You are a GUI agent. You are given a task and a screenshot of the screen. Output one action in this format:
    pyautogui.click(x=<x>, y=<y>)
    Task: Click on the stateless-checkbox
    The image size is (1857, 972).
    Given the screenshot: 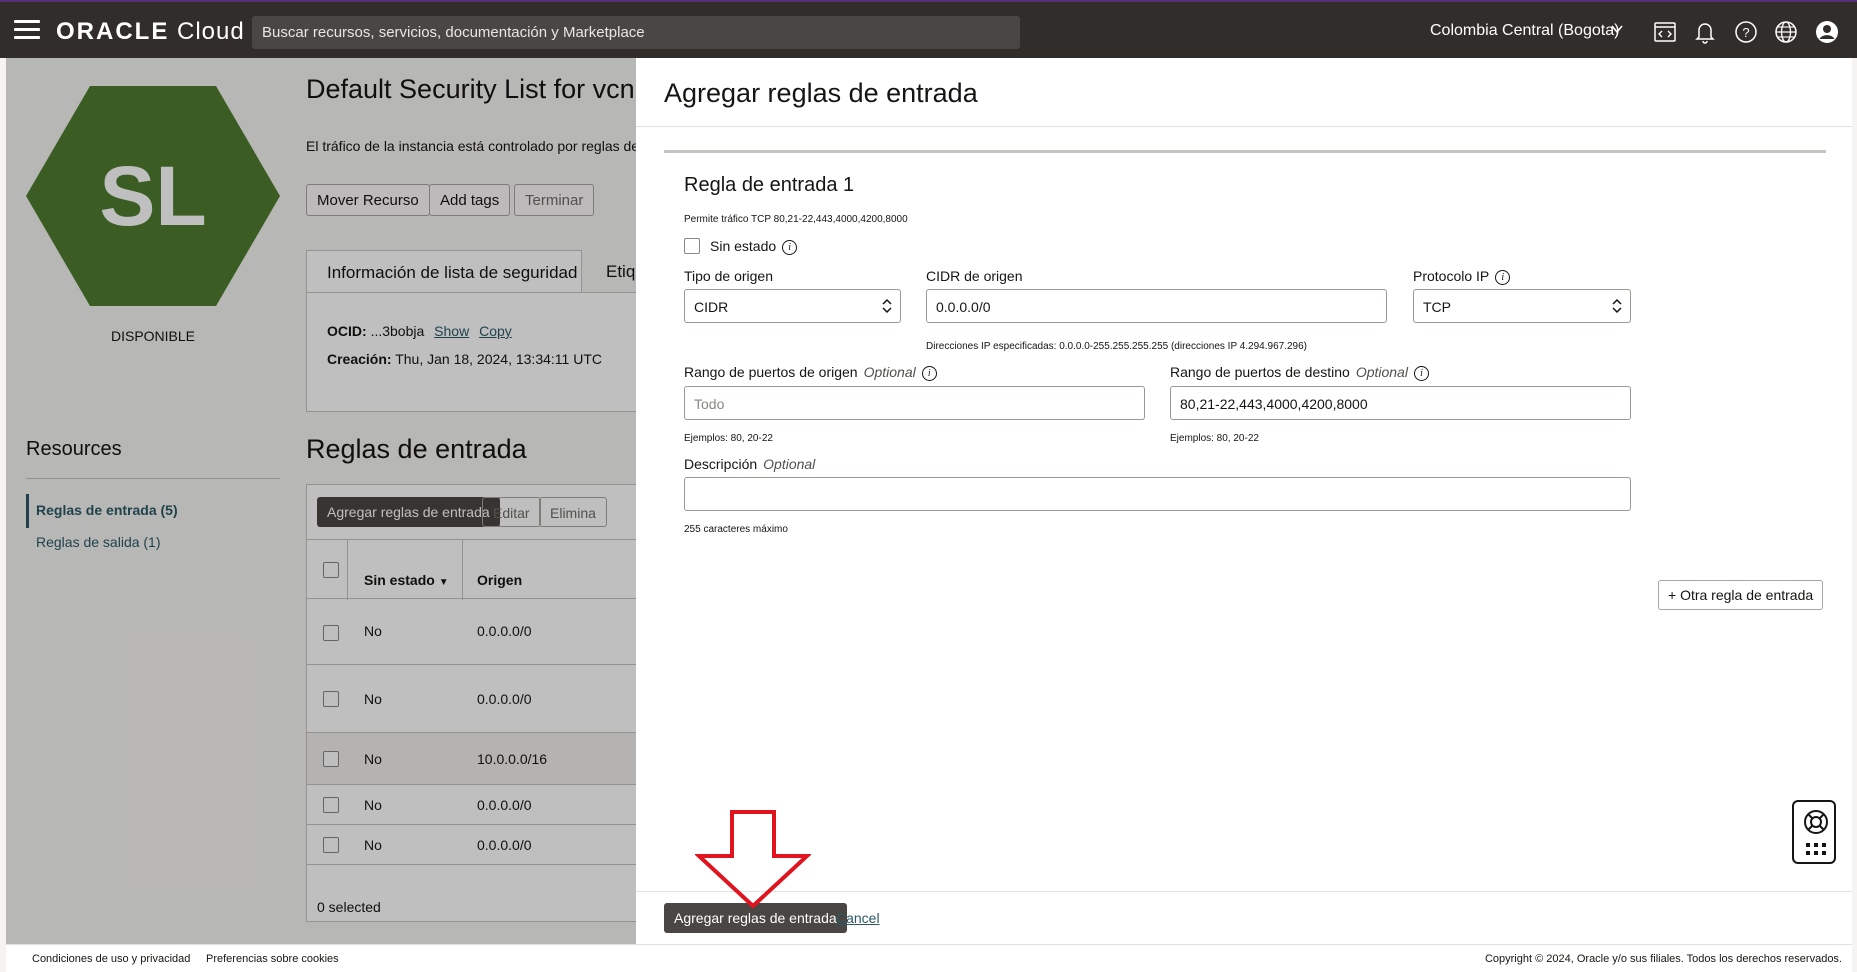 What is the action you would take?
    pyautogui.click(x=692, y=246)
    